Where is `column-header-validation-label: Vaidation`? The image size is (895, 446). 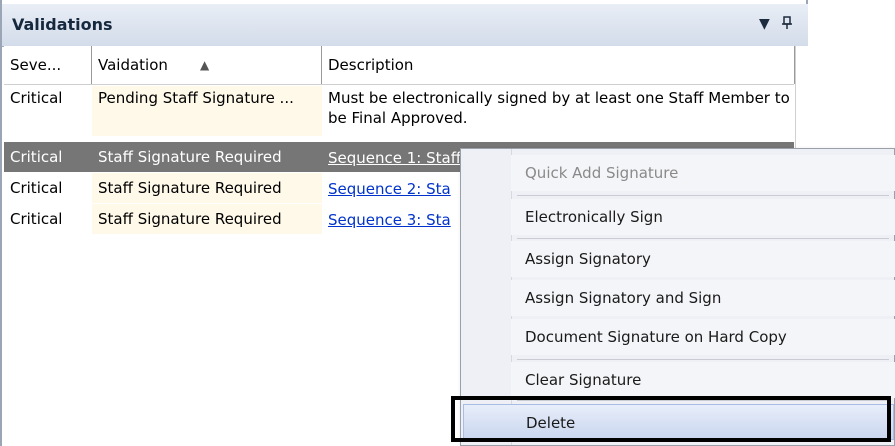
column-header-validation-label: Vaidation is located at coordinates (133, 65).